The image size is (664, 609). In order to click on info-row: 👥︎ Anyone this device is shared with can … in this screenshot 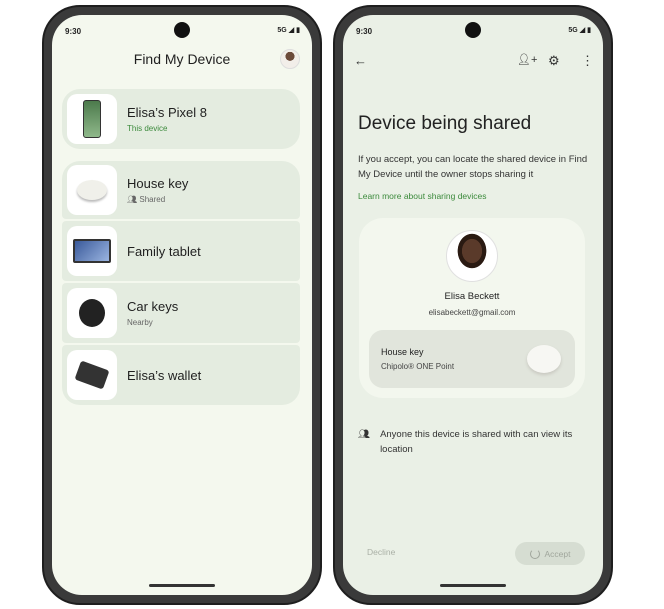, I will do `click(473, 442)`.